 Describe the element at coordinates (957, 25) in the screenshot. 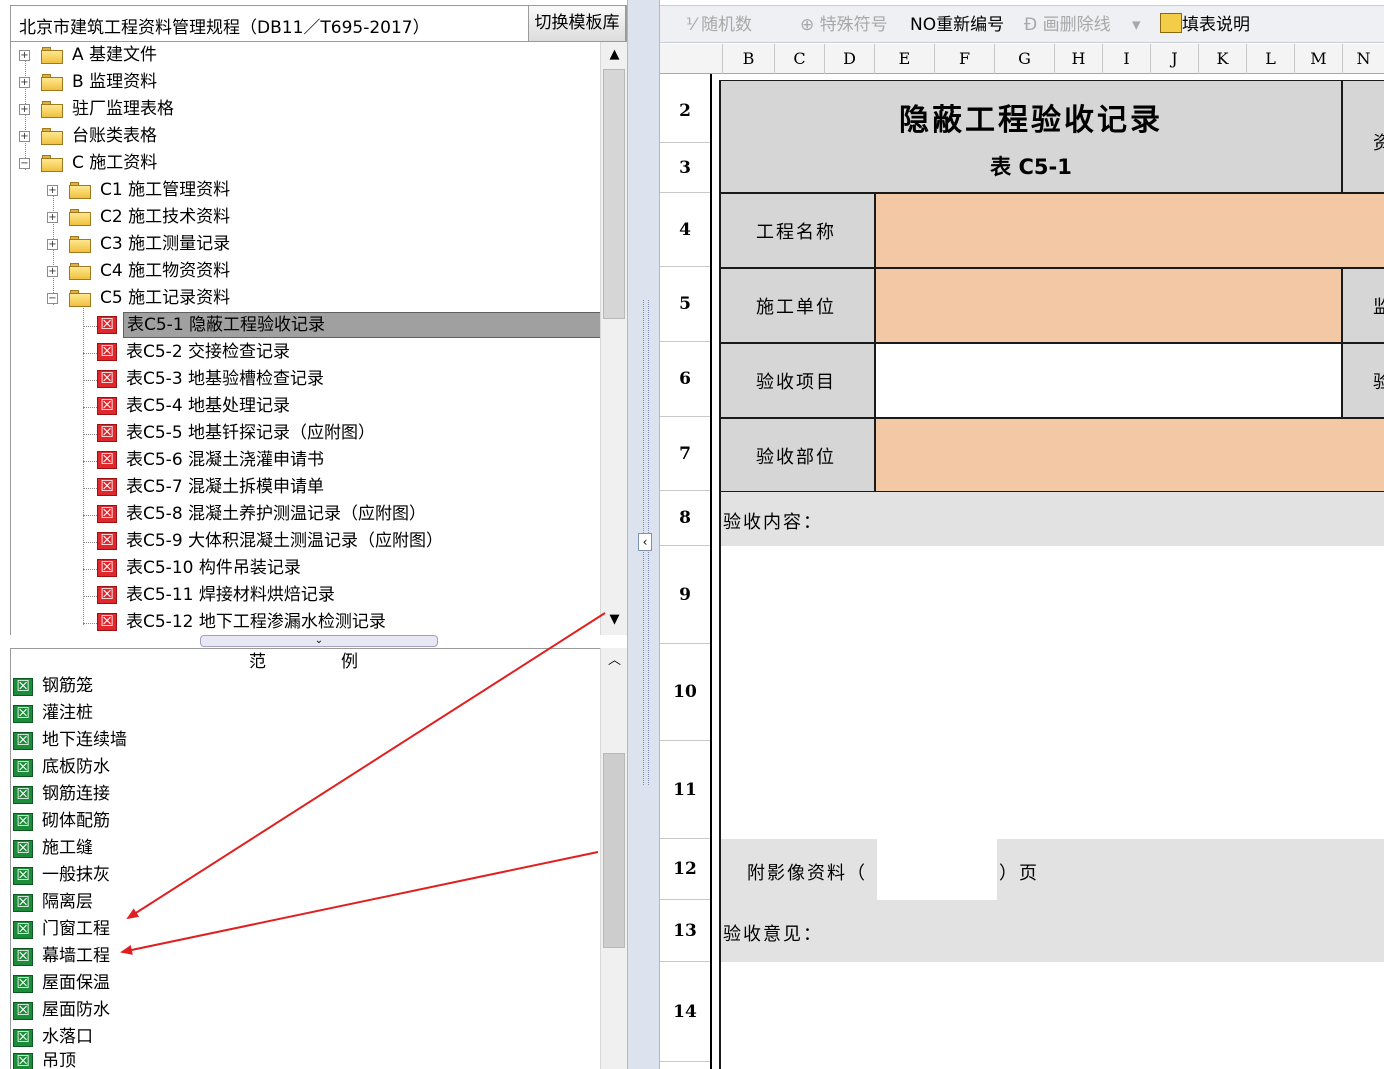

I see `renumber-button: NO重新编号` at that location.